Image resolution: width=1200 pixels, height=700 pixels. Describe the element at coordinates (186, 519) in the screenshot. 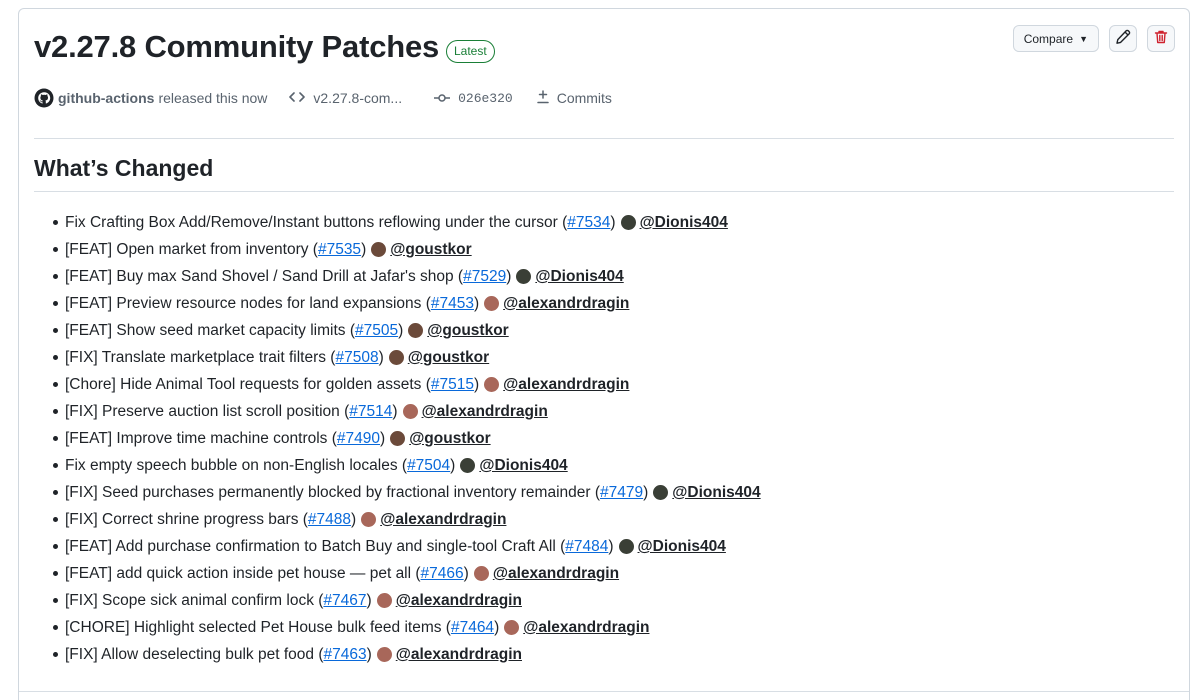

I see `change-description: [FIX] Correct shrine progress bars (` at that location.